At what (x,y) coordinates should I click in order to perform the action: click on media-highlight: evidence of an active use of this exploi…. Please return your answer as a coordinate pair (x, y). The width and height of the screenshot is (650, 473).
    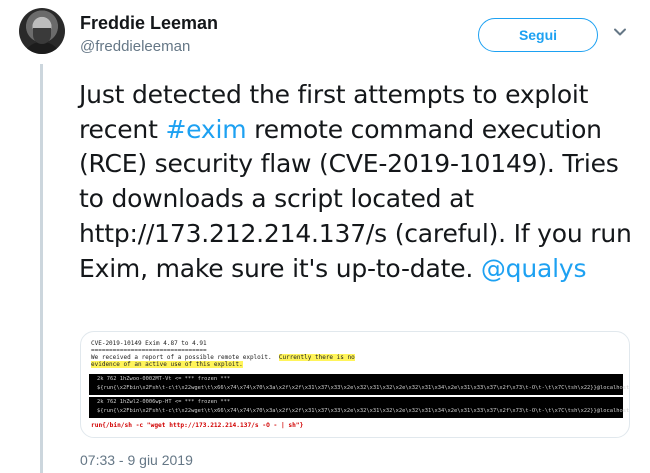
    Looking at the image, I should click on (167, 364).